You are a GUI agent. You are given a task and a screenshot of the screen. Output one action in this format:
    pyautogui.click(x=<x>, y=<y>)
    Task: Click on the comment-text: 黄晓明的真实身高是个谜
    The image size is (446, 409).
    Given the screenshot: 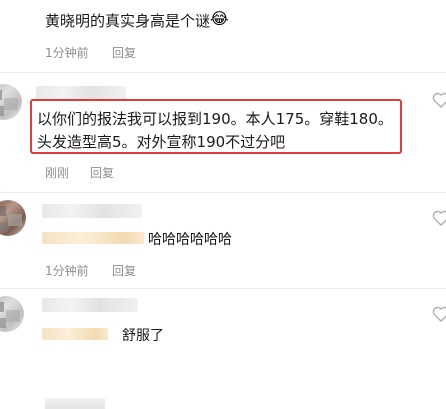 What is the action you would take?
    pyautogui.click(x=128, y=21)
    